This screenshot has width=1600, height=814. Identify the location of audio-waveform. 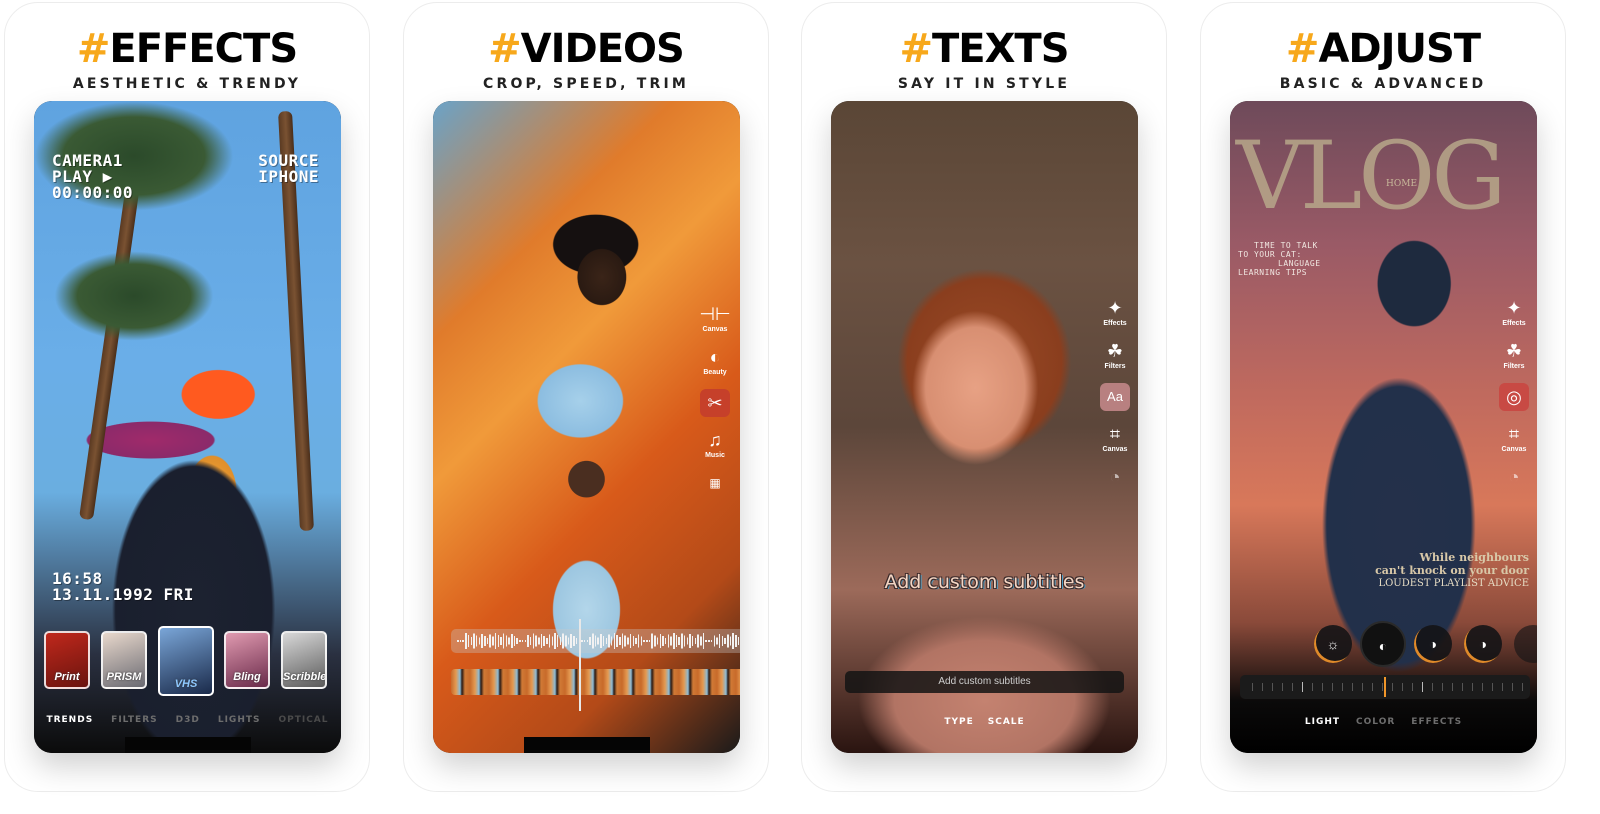
(595, 641).